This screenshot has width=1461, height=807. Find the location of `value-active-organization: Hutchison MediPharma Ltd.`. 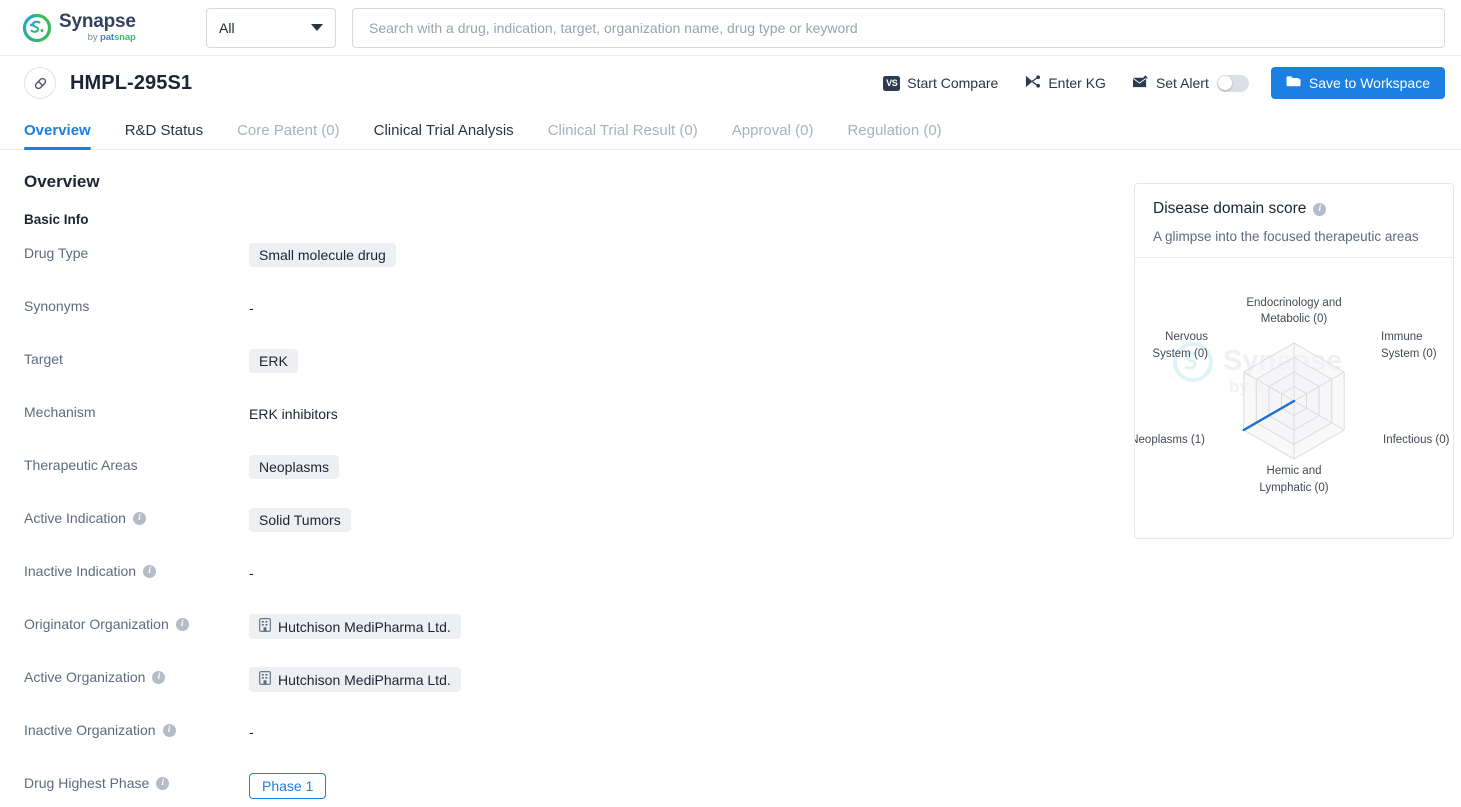

value-active-organization: Hutchison MediPharma Ltd. is located at coordinates (355, 678).